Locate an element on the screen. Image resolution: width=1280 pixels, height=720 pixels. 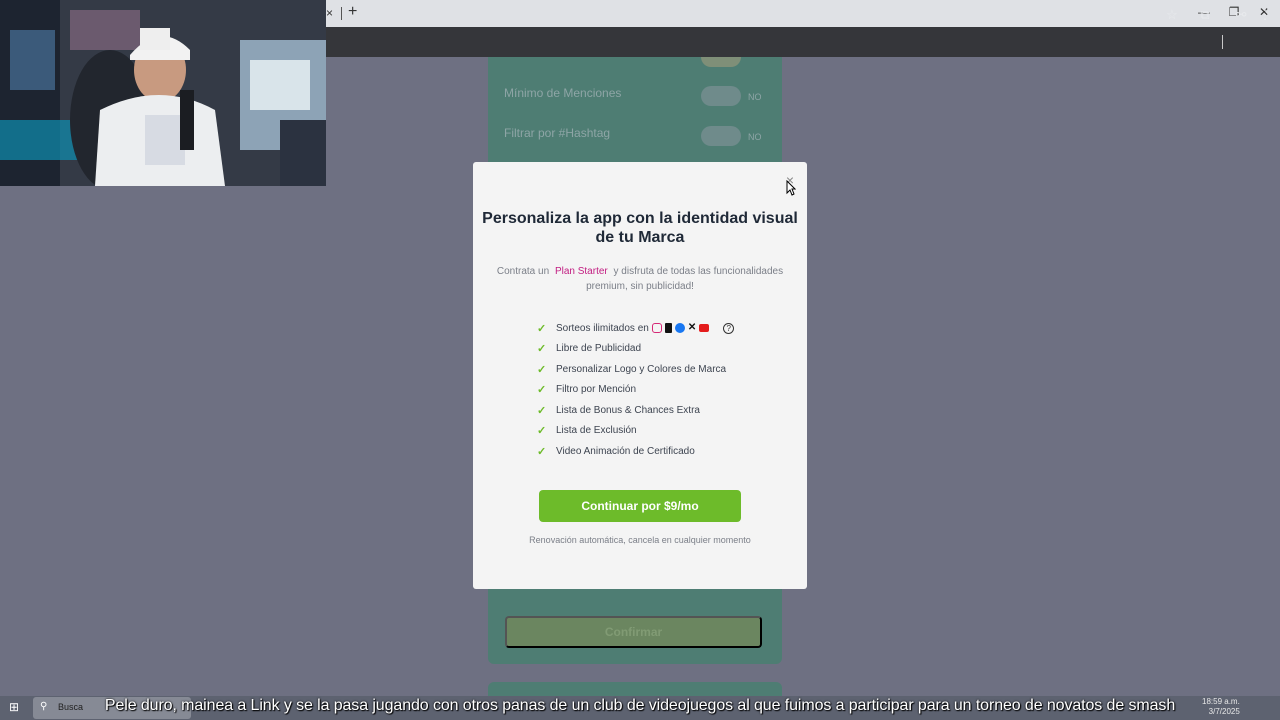
feature-label: Personalizar Logo y Colores de Marca is located at coordinates (641, 369).